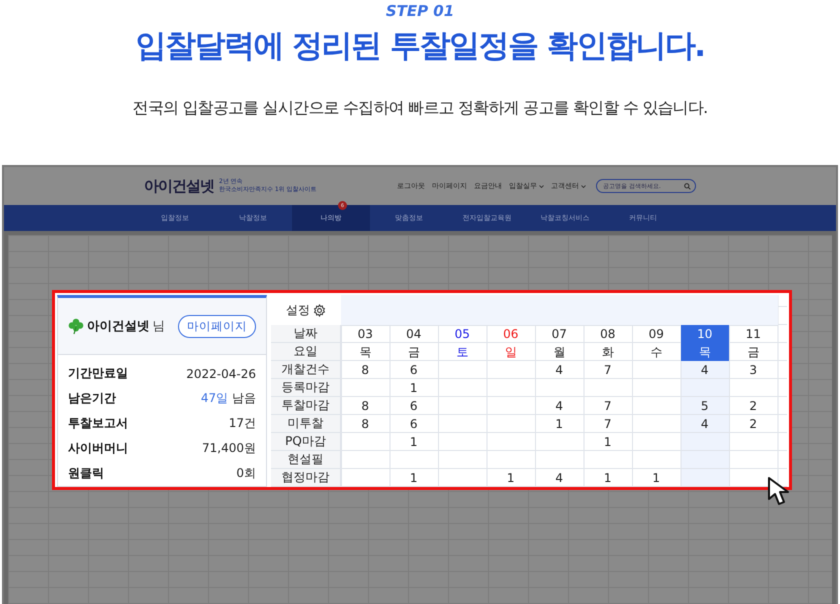  What do you see at coordinates (86, 473) in the screenshot?
I see `info-label: 원클릭` at bounding box center [86, 473].